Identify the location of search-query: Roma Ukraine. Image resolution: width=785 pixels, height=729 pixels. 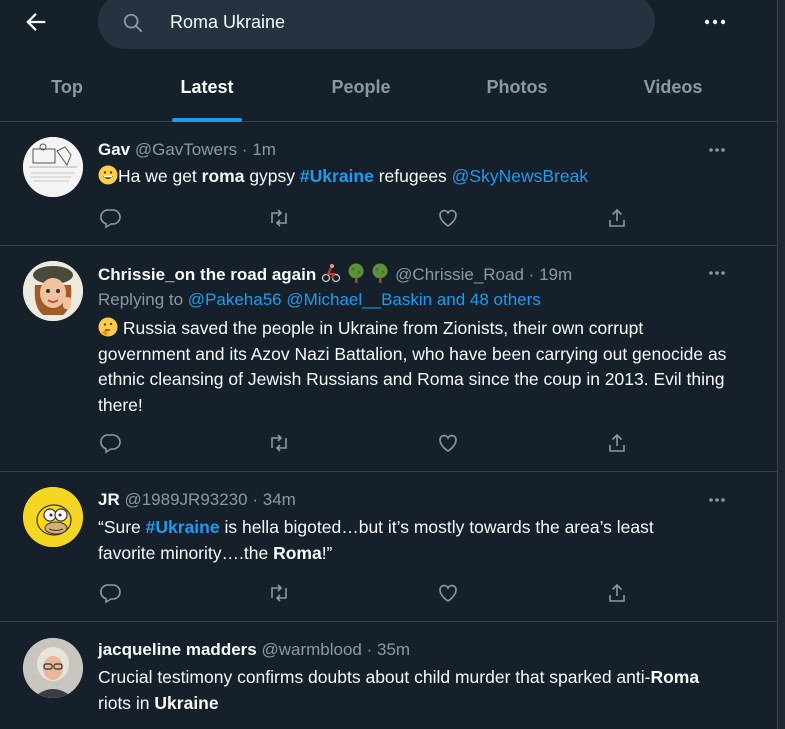
(227, 22).